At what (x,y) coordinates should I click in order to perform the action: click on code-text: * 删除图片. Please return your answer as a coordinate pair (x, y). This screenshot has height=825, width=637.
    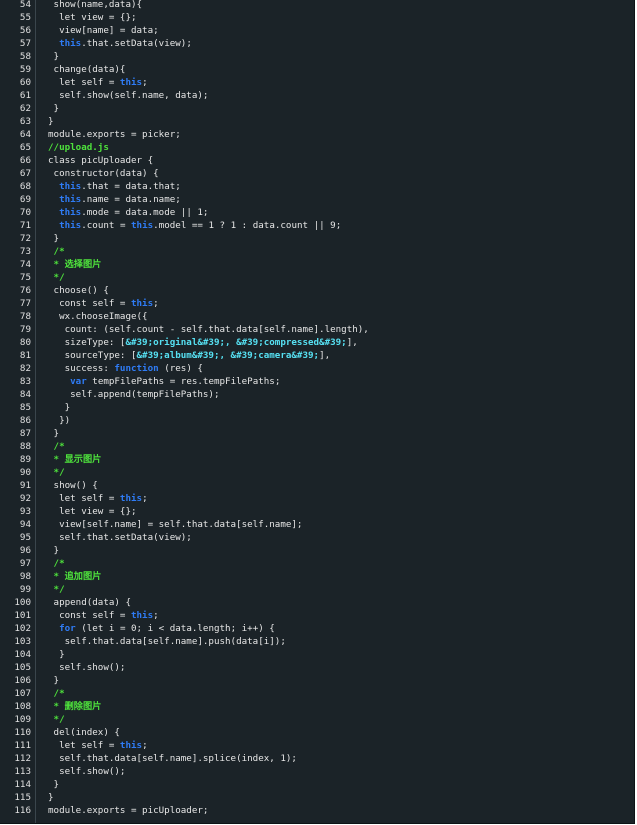
    Looking at the image, I should click on (75, 706).